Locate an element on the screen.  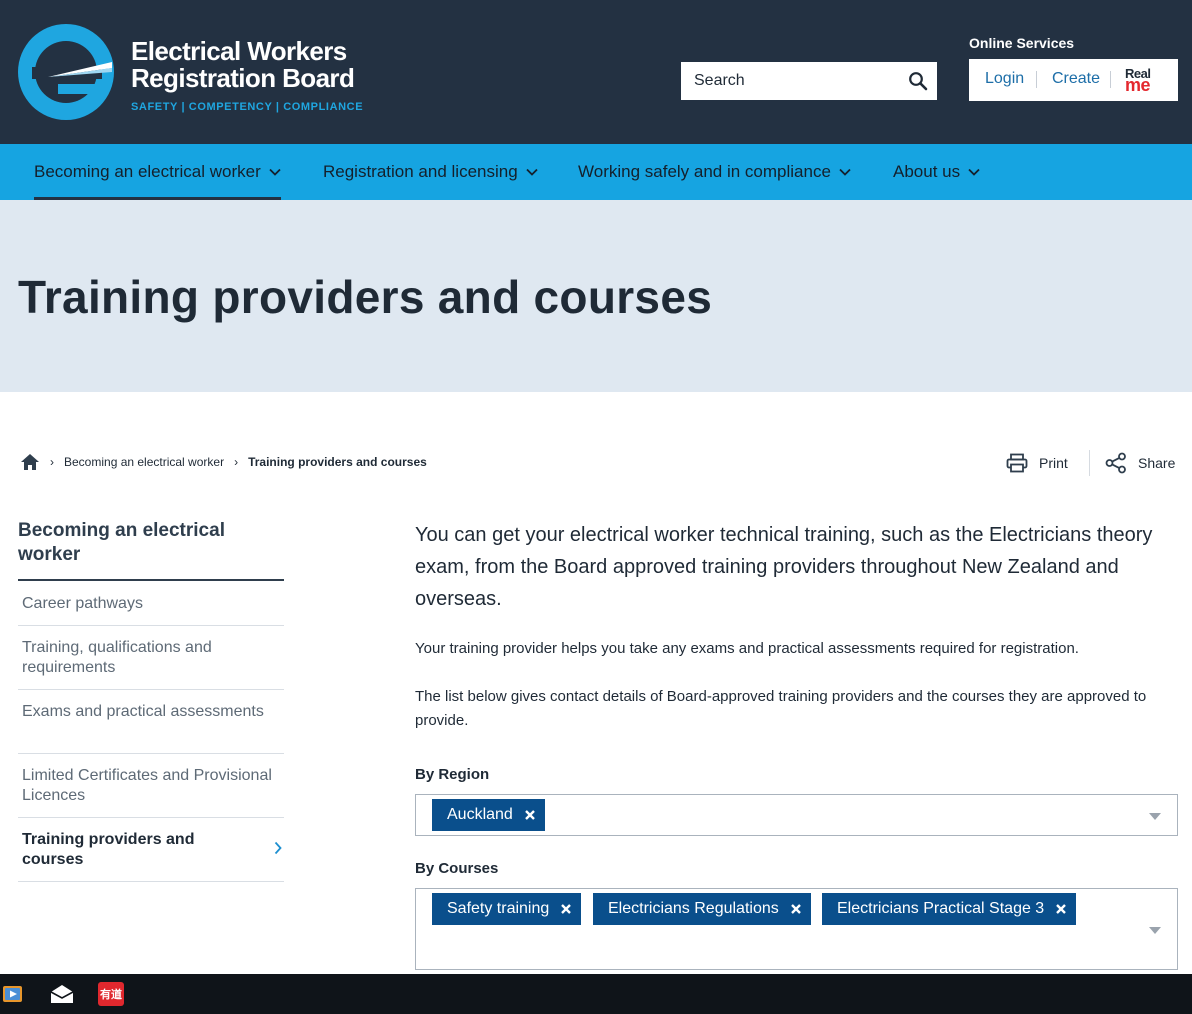
nav-item-registration-licensing: Registration and licensing is located at coordinates (430, 172).